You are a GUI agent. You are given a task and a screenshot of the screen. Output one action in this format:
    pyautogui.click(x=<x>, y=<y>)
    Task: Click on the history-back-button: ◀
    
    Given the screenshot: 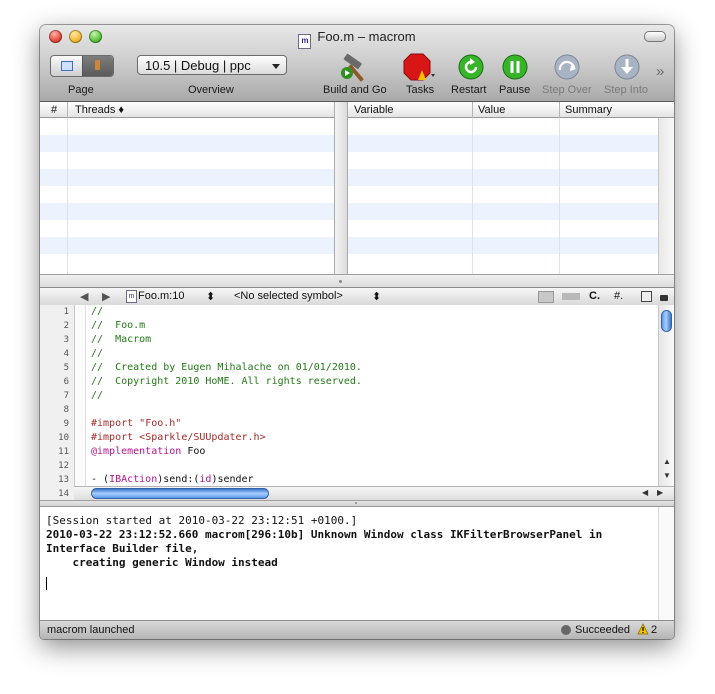 What is the action you would take?
    pyautogui.click(x=84, y=296)
    